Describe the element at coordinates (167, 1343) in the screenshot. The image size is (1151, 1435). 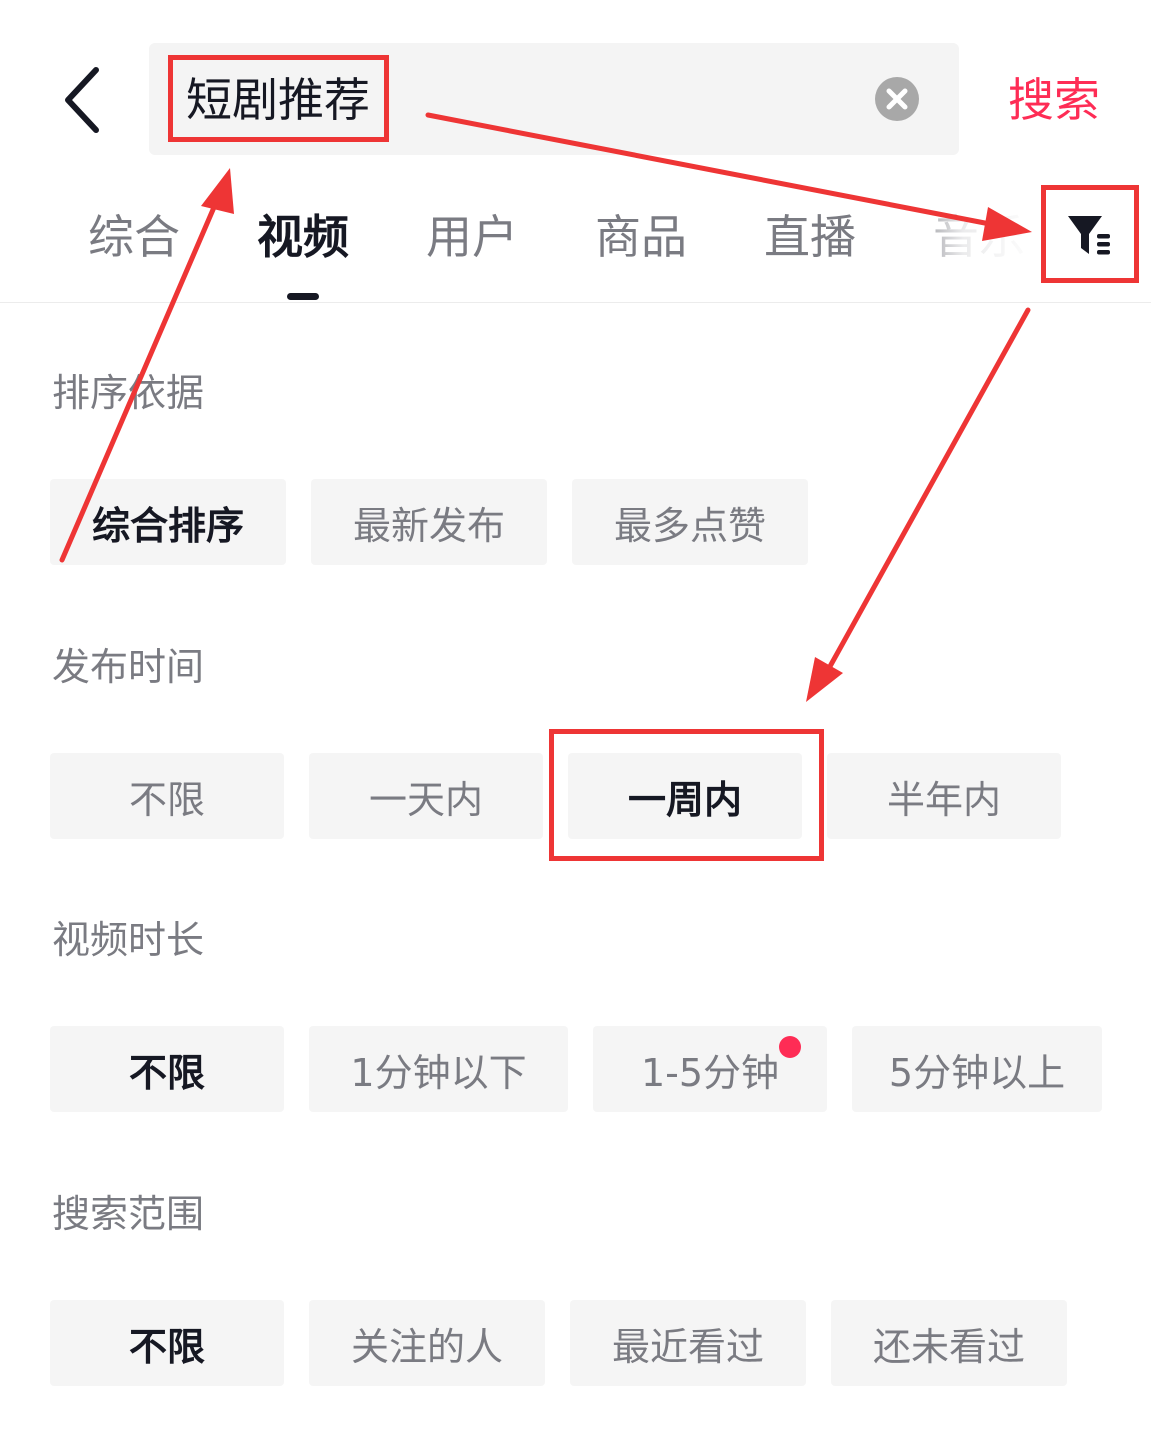
I see `chip-scope-any: 不限` at that location.